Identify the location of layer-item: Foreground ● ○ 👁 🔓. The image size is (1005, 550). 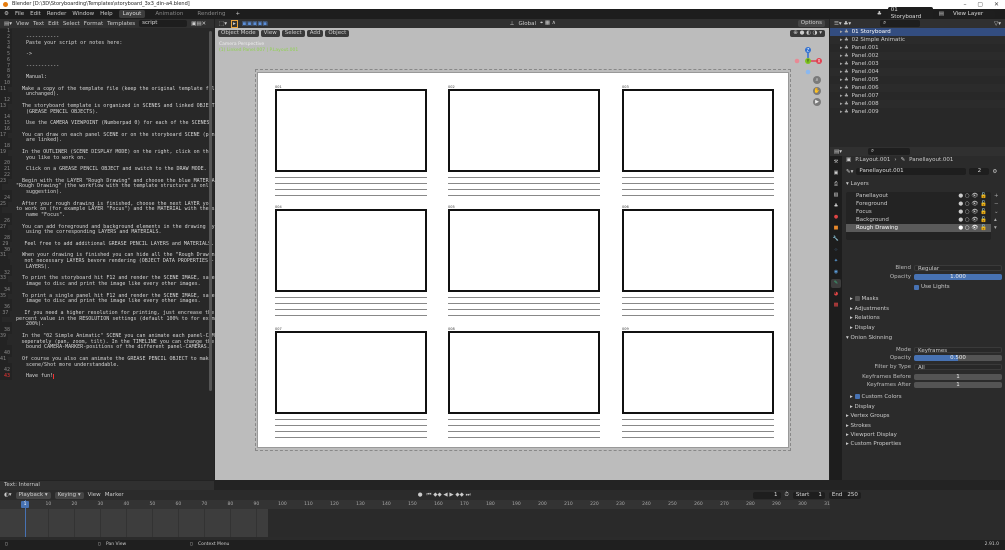
(918, 204).